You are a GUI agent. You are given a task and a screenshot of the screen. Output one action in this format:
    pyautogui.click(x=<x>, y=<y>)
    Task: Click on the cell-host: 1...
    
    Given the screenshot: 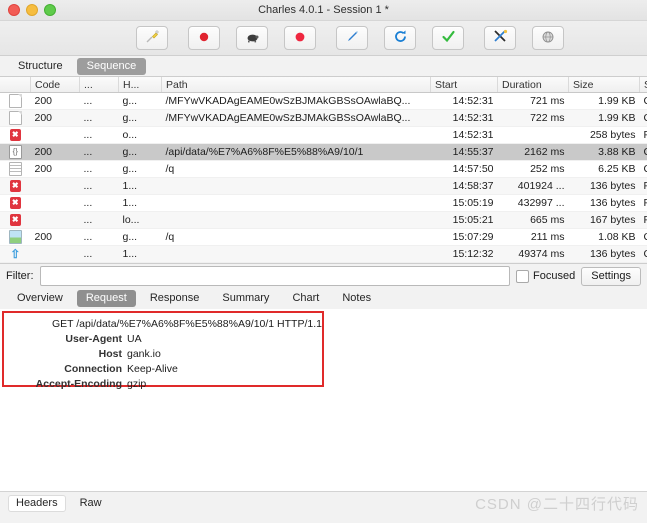 What is the action you would take?
    pyautogui.click(x=140, y=203)
    